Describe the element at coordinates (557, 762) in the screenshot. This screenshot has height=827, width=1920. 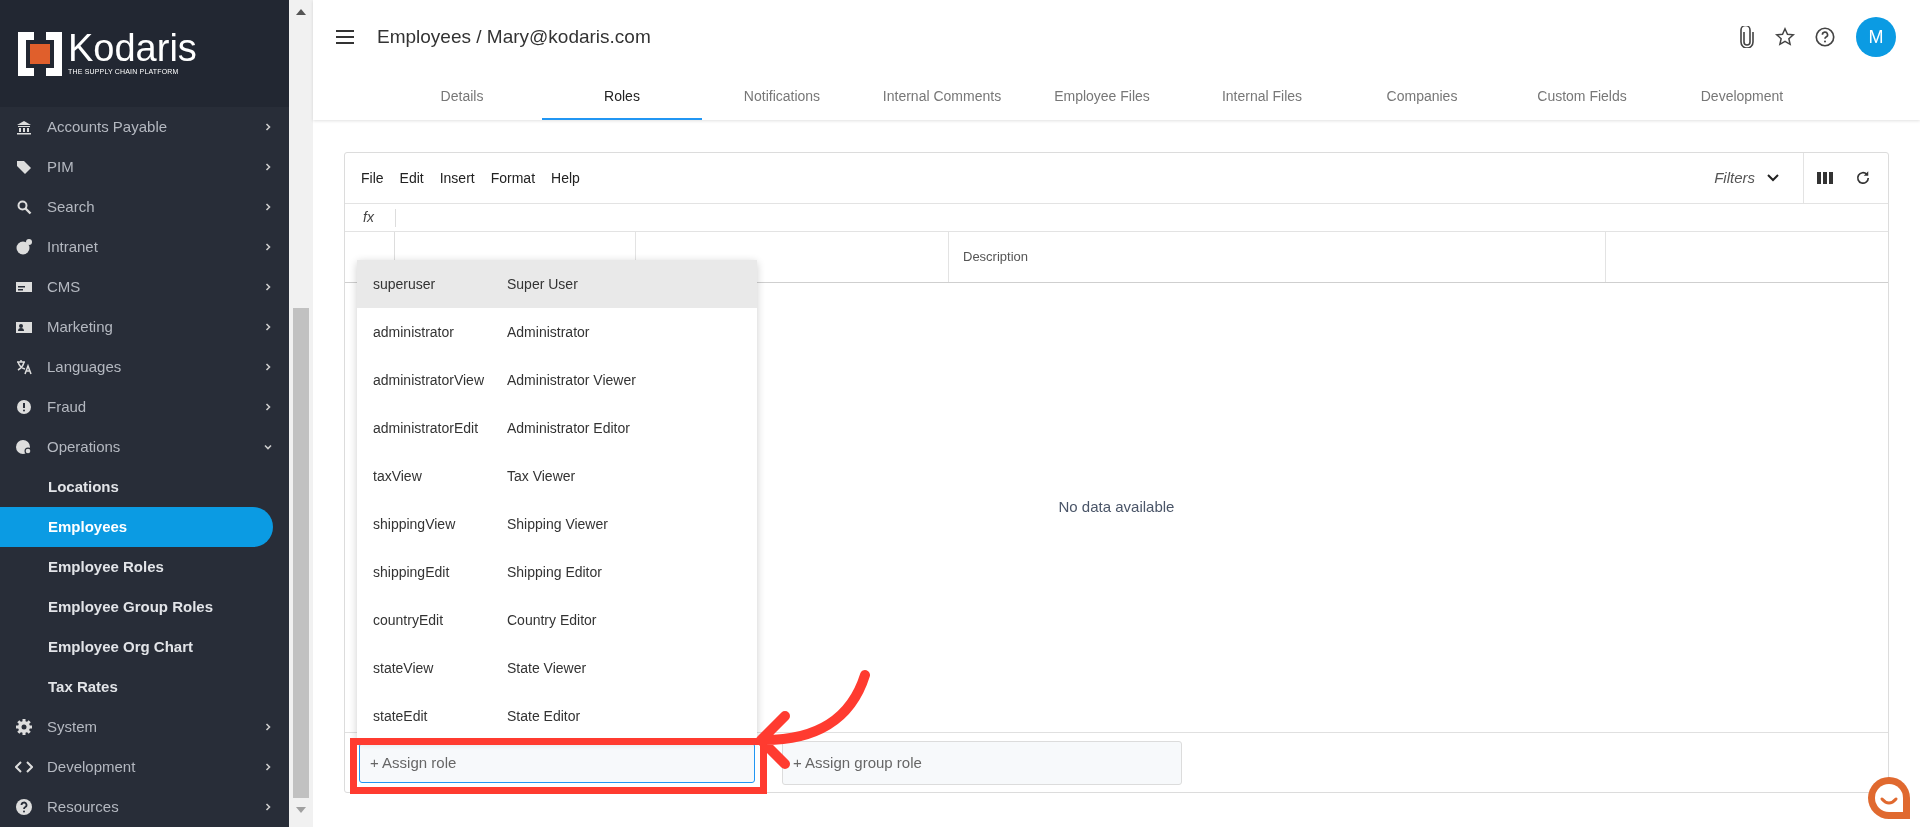
I see `assign-role-field: + Assign role` at that location.